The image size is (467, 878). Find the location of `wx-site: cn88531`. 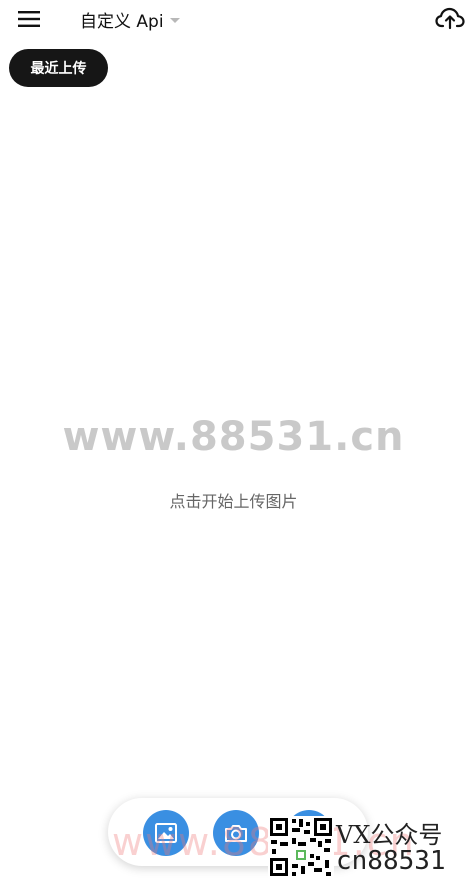

wx-site: cn88531 is located at coordinates (391, 861).